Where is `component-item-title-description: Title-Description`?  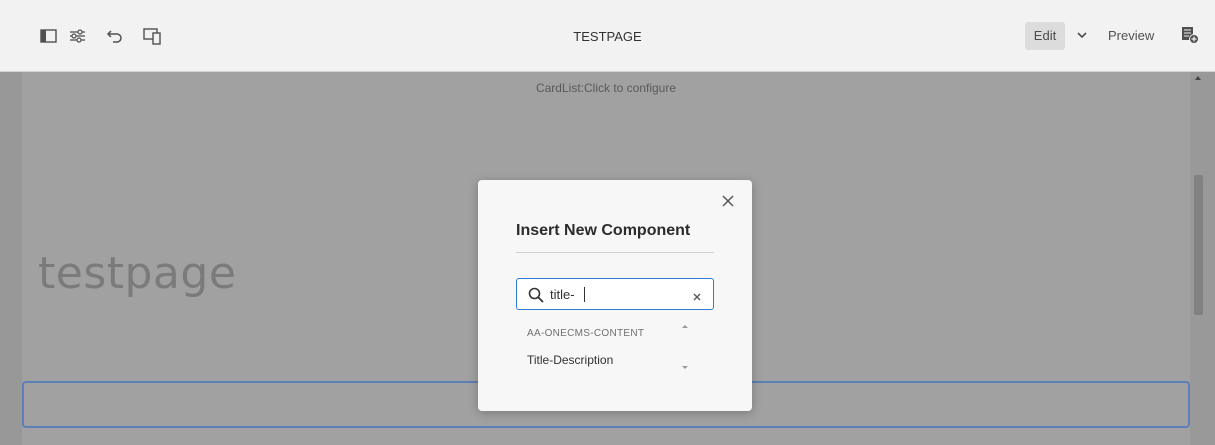 component-item-title-description: Title-Description is located at coordinates (570, 360).